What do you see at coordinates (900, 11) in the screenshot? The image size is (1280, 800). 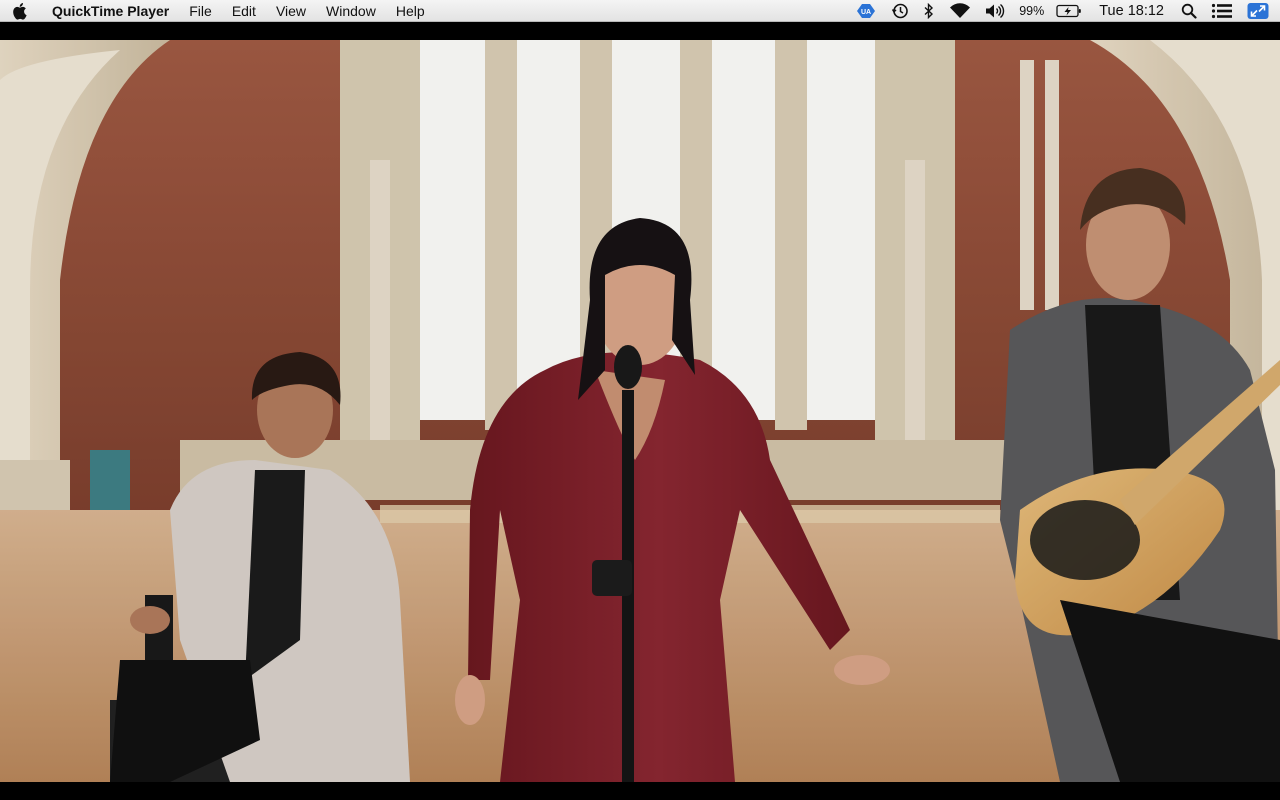 I see `time-machine-icon` at bounding box center [900, 11].